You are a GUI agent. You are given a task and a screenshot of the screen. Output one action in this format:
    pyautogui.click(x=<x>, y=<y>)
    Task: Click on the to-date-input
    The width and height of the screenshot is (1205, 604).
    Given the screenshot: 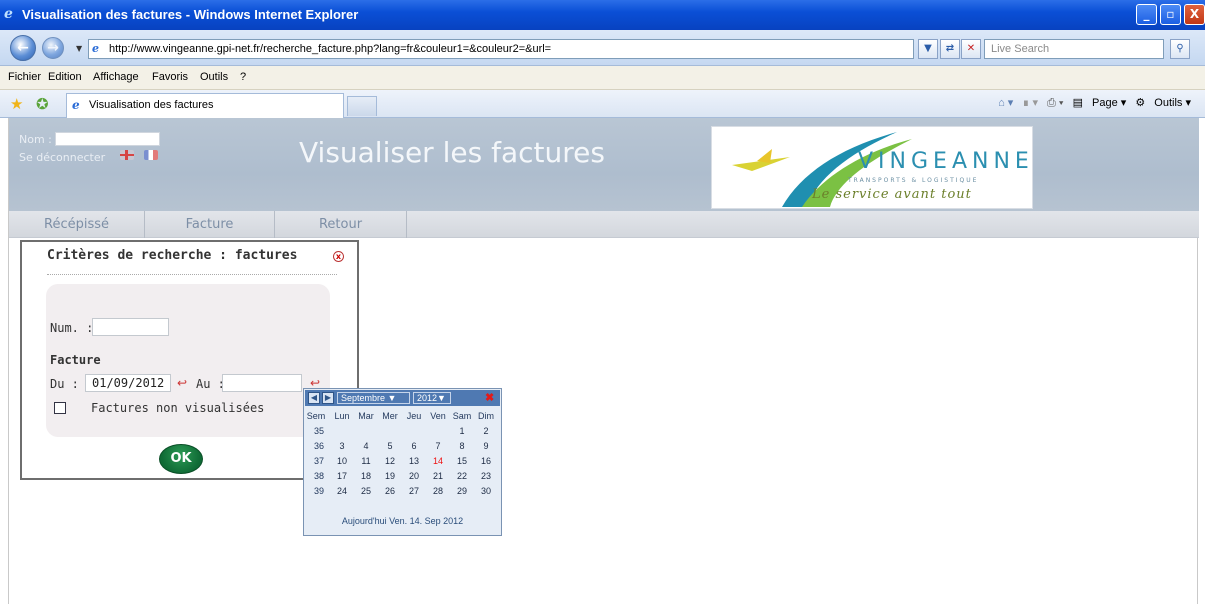 What is the action you would take?
    pyautogui.click(x=262, y=383)
    